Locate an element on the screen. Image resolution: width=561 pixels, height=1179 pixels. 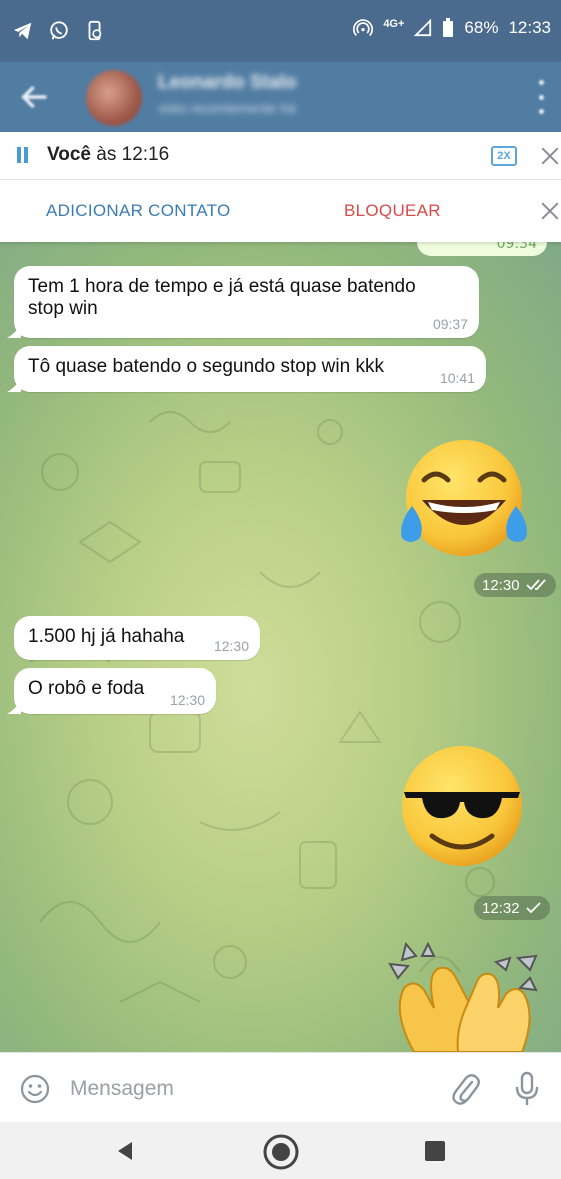
close-player-icon is located at coordinates (550, 156).